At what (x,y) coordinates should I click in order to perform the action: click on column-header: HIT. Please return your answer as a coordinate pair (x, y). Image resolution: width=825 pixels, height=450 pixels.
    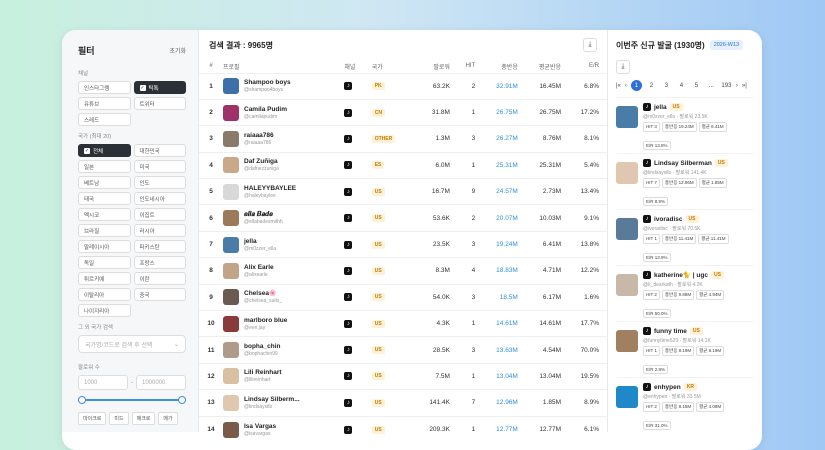
    Looking at the image, I should click on (470, 66).